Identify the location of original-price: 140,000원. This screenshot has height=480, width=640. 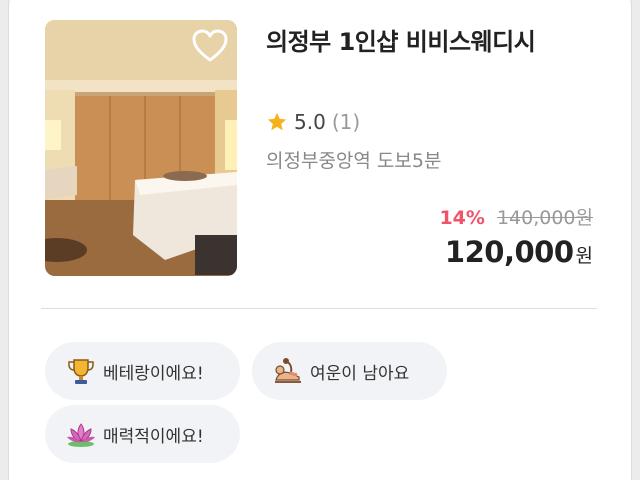
(544, 218).